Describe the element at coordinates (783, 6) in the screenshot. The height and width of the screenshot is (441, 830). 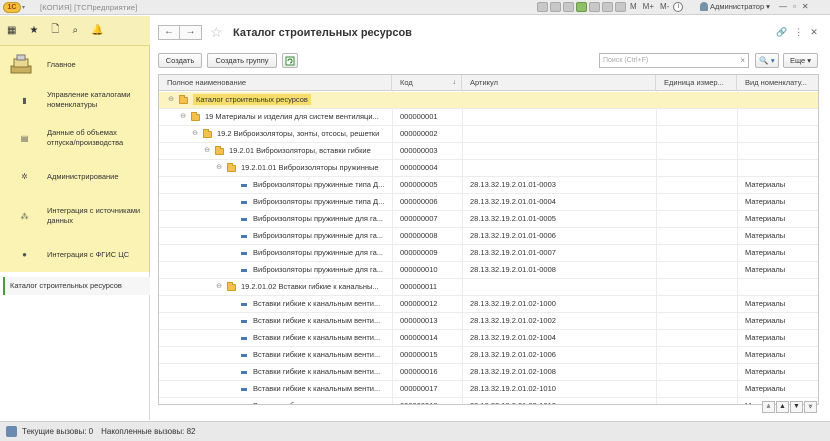
I see `minimize-button: —` at that location.